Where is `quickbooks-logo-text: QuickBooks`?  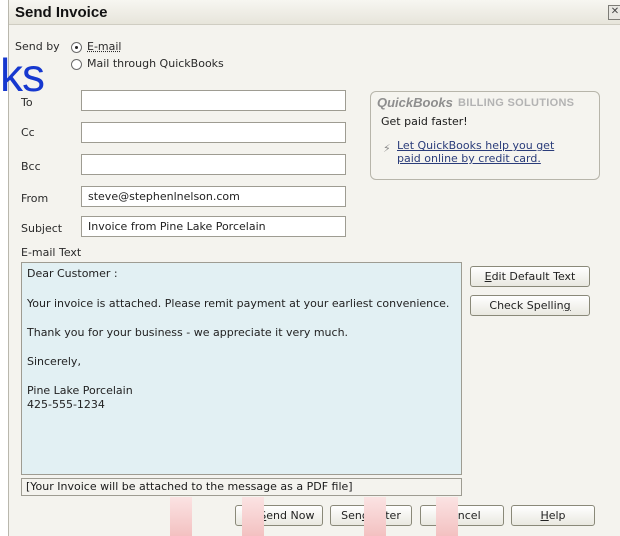
quickbooks-logo-text: QuickBooks is located at coordinates (415, 102).